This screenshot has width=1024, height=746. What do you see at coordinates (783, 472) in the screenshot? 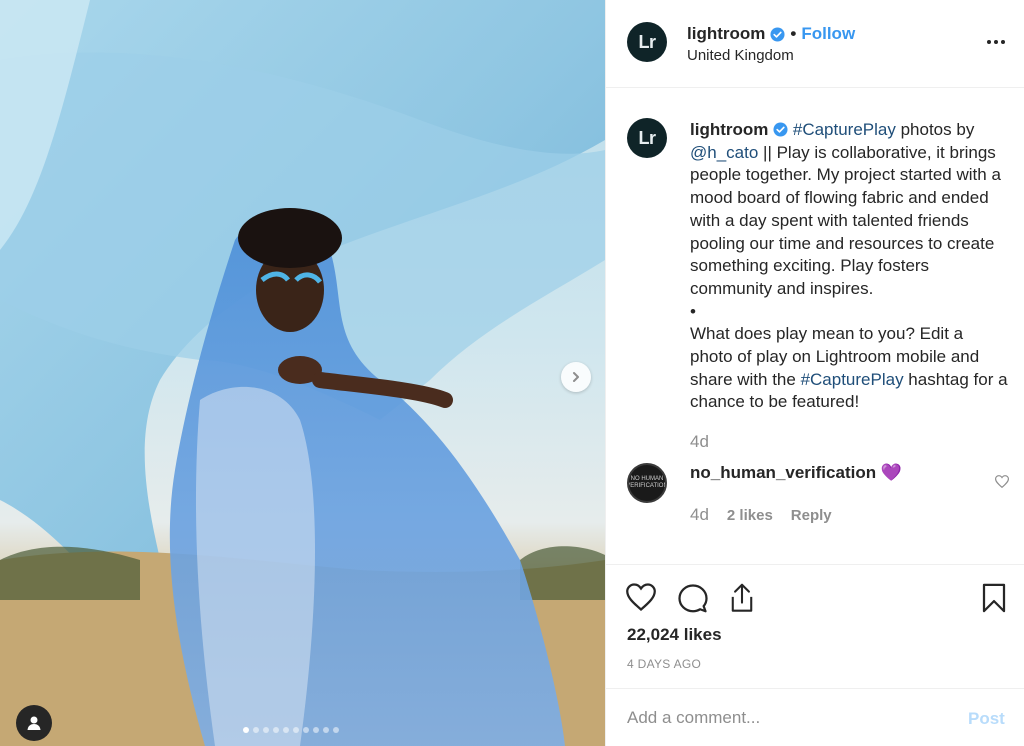
I see `commenter-username: no_human_verification` at bounding box center [783, 472].